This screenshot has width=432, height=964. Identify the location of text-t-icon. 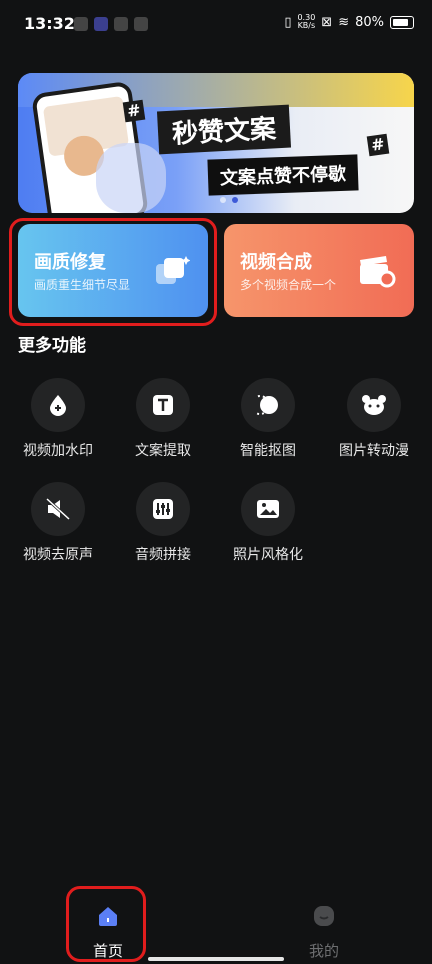
(163, 405).